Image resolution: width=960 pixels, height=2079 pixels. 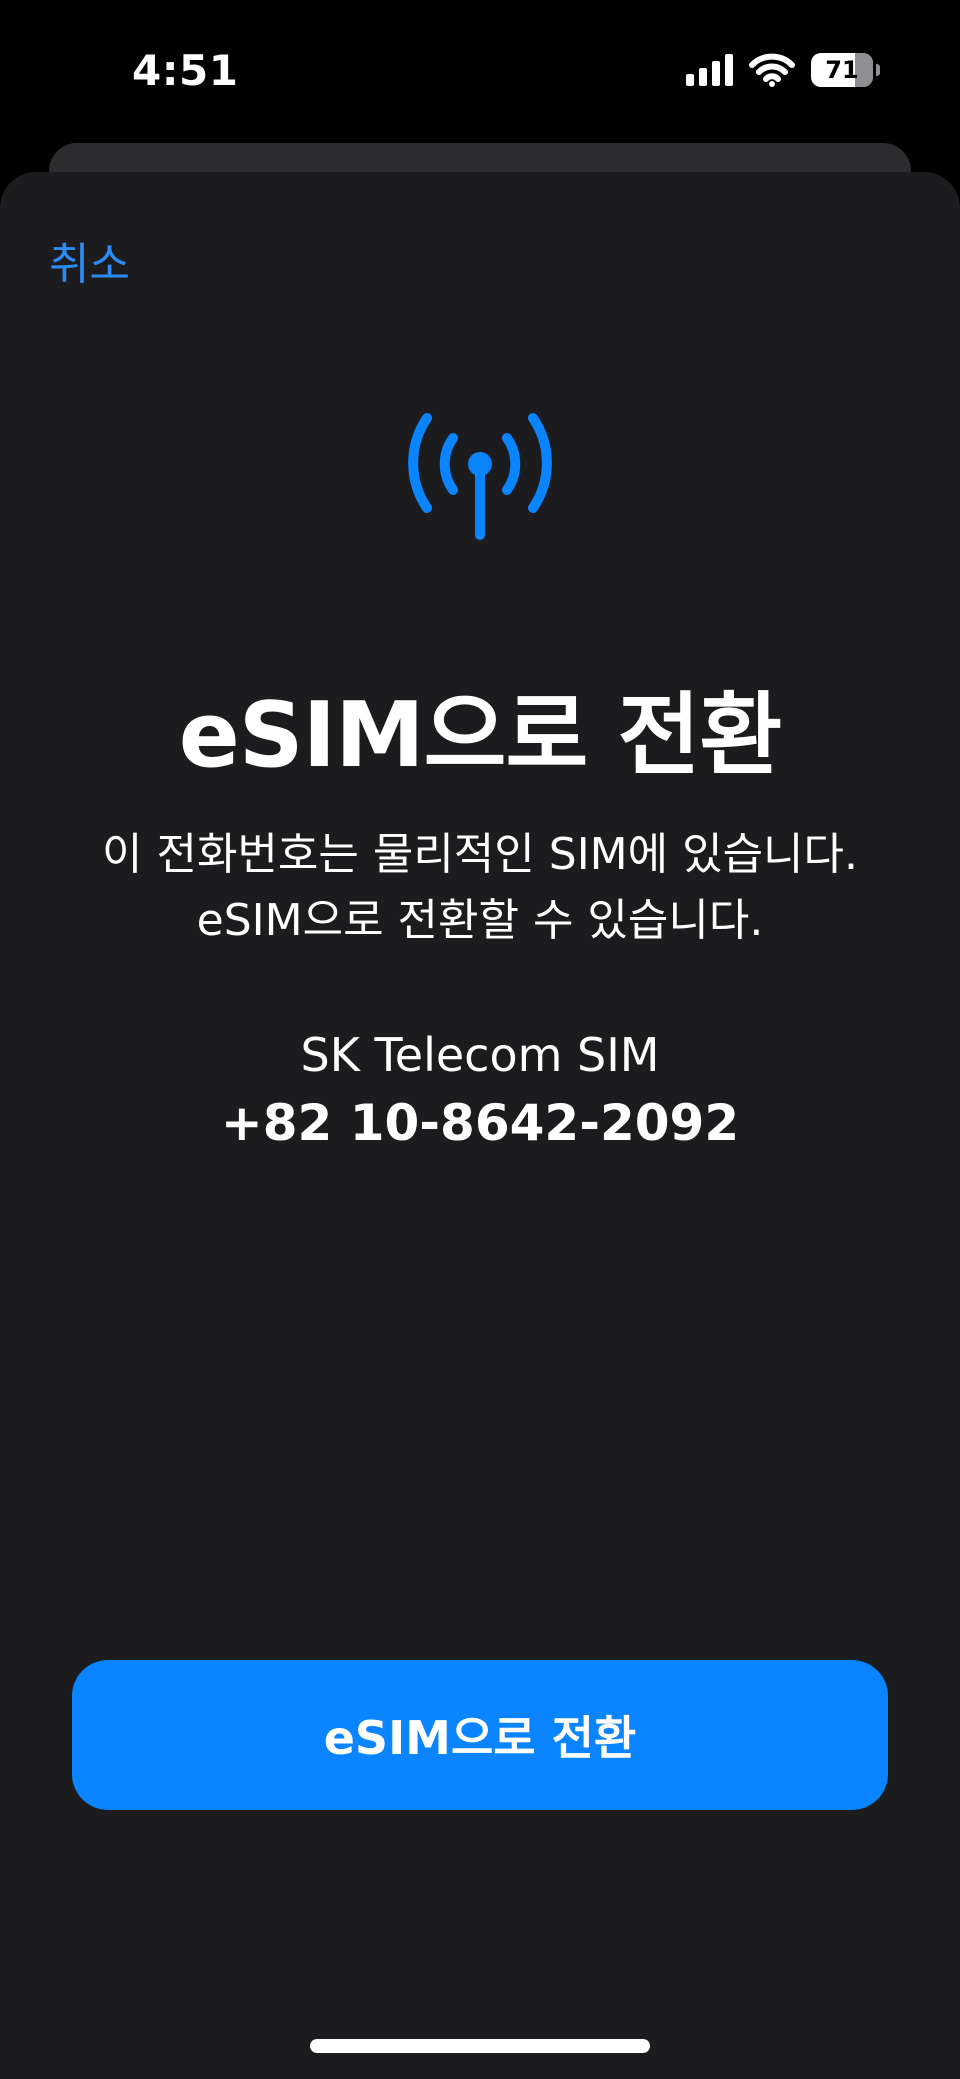 What do you see at coordinates (480, 735) in the screenshot?
I see `page-title: eSIM으로 전환` at bounding box center [480, 735].